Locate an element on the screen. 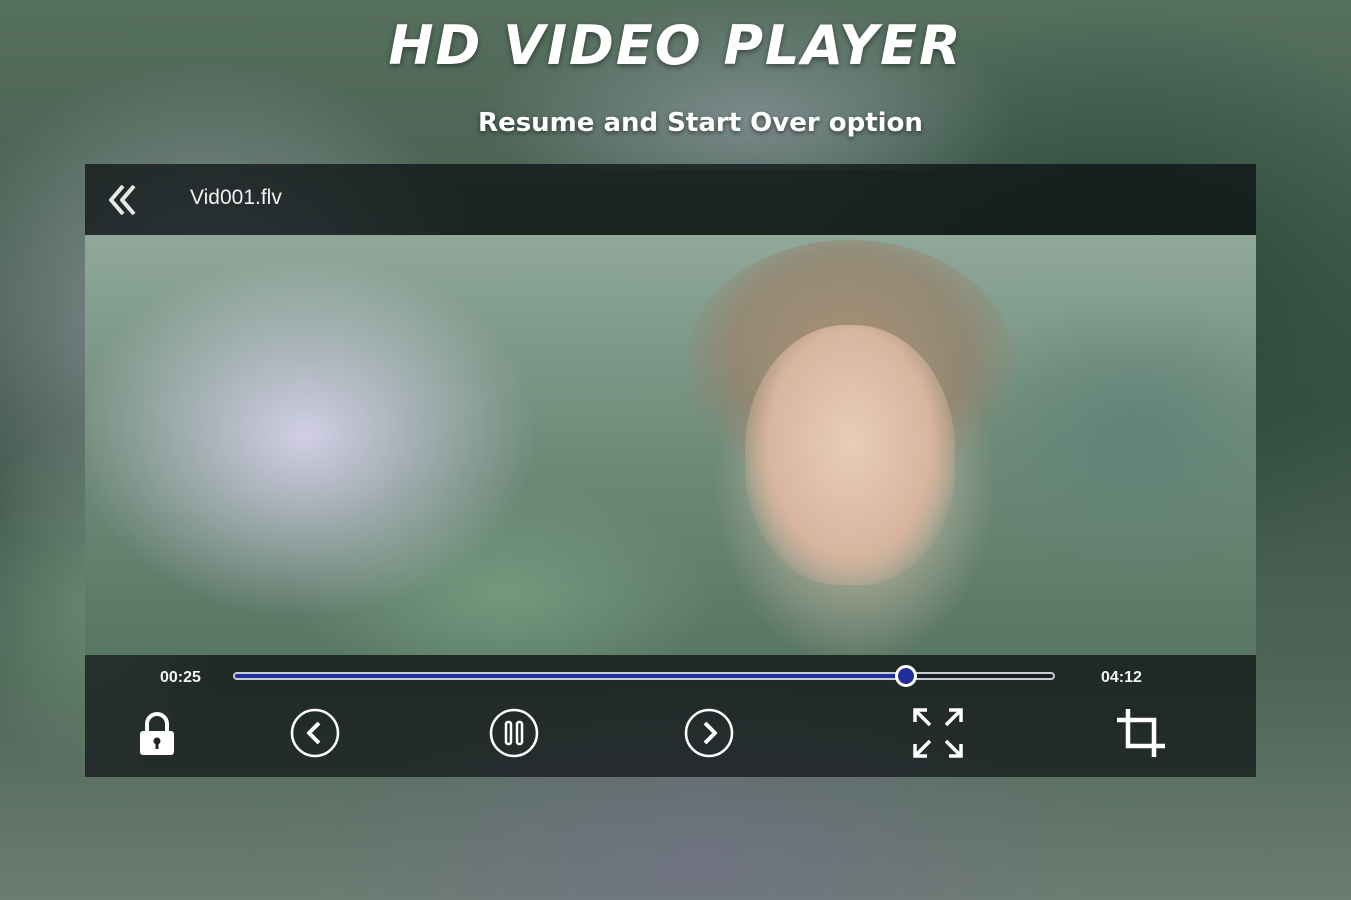 This screenshot has width=1351, height=900. crop-button is located at coordinates (1141, 733).